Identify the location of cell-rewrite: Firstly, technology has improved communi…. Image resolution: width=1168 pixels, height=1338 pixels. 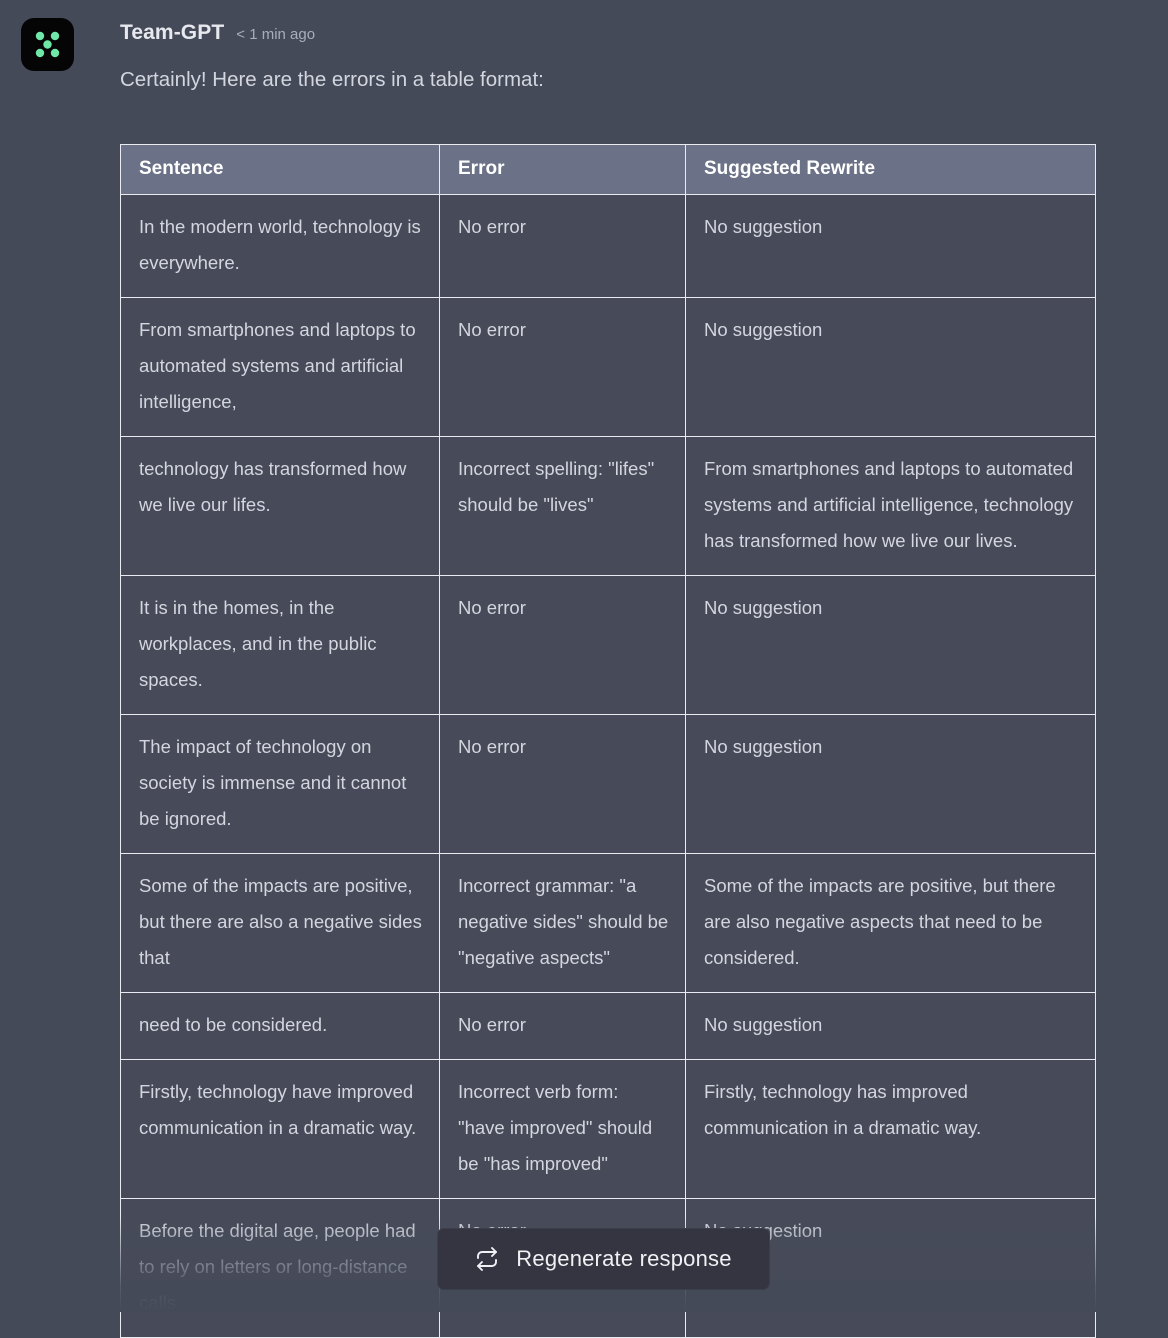
(890, 1129).